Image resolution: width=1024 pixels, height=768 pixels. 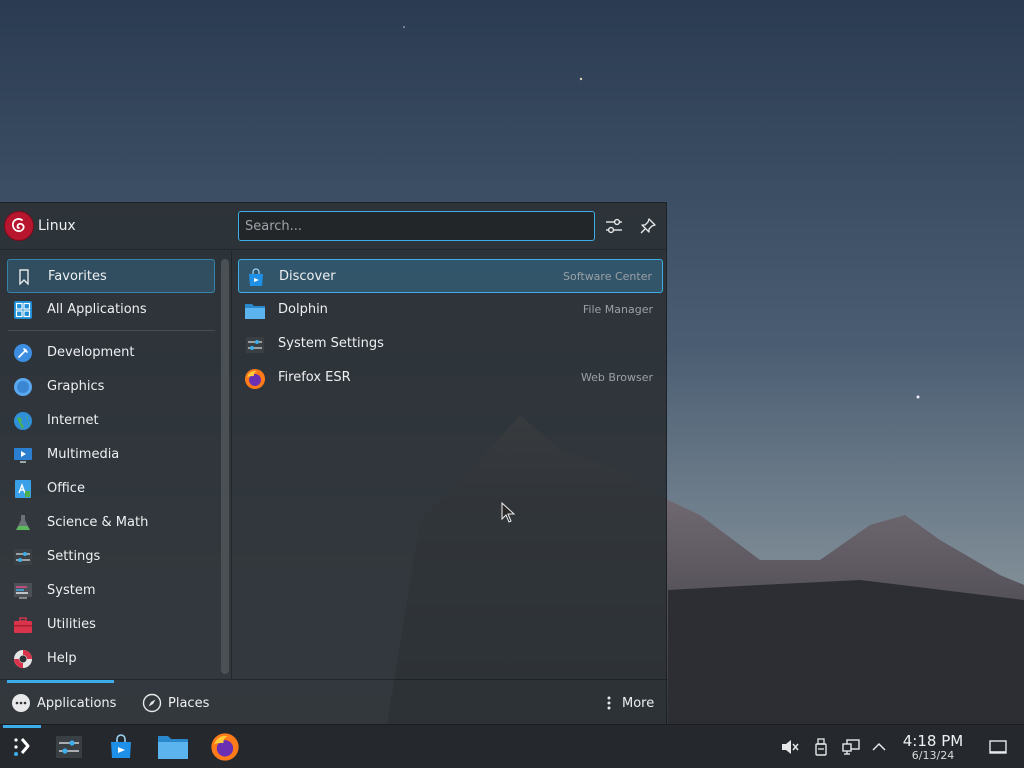 What do you see at coordinates (73, 420) in the screenshot?
I see `category-label: Internet` at bounding box center [73, 420].